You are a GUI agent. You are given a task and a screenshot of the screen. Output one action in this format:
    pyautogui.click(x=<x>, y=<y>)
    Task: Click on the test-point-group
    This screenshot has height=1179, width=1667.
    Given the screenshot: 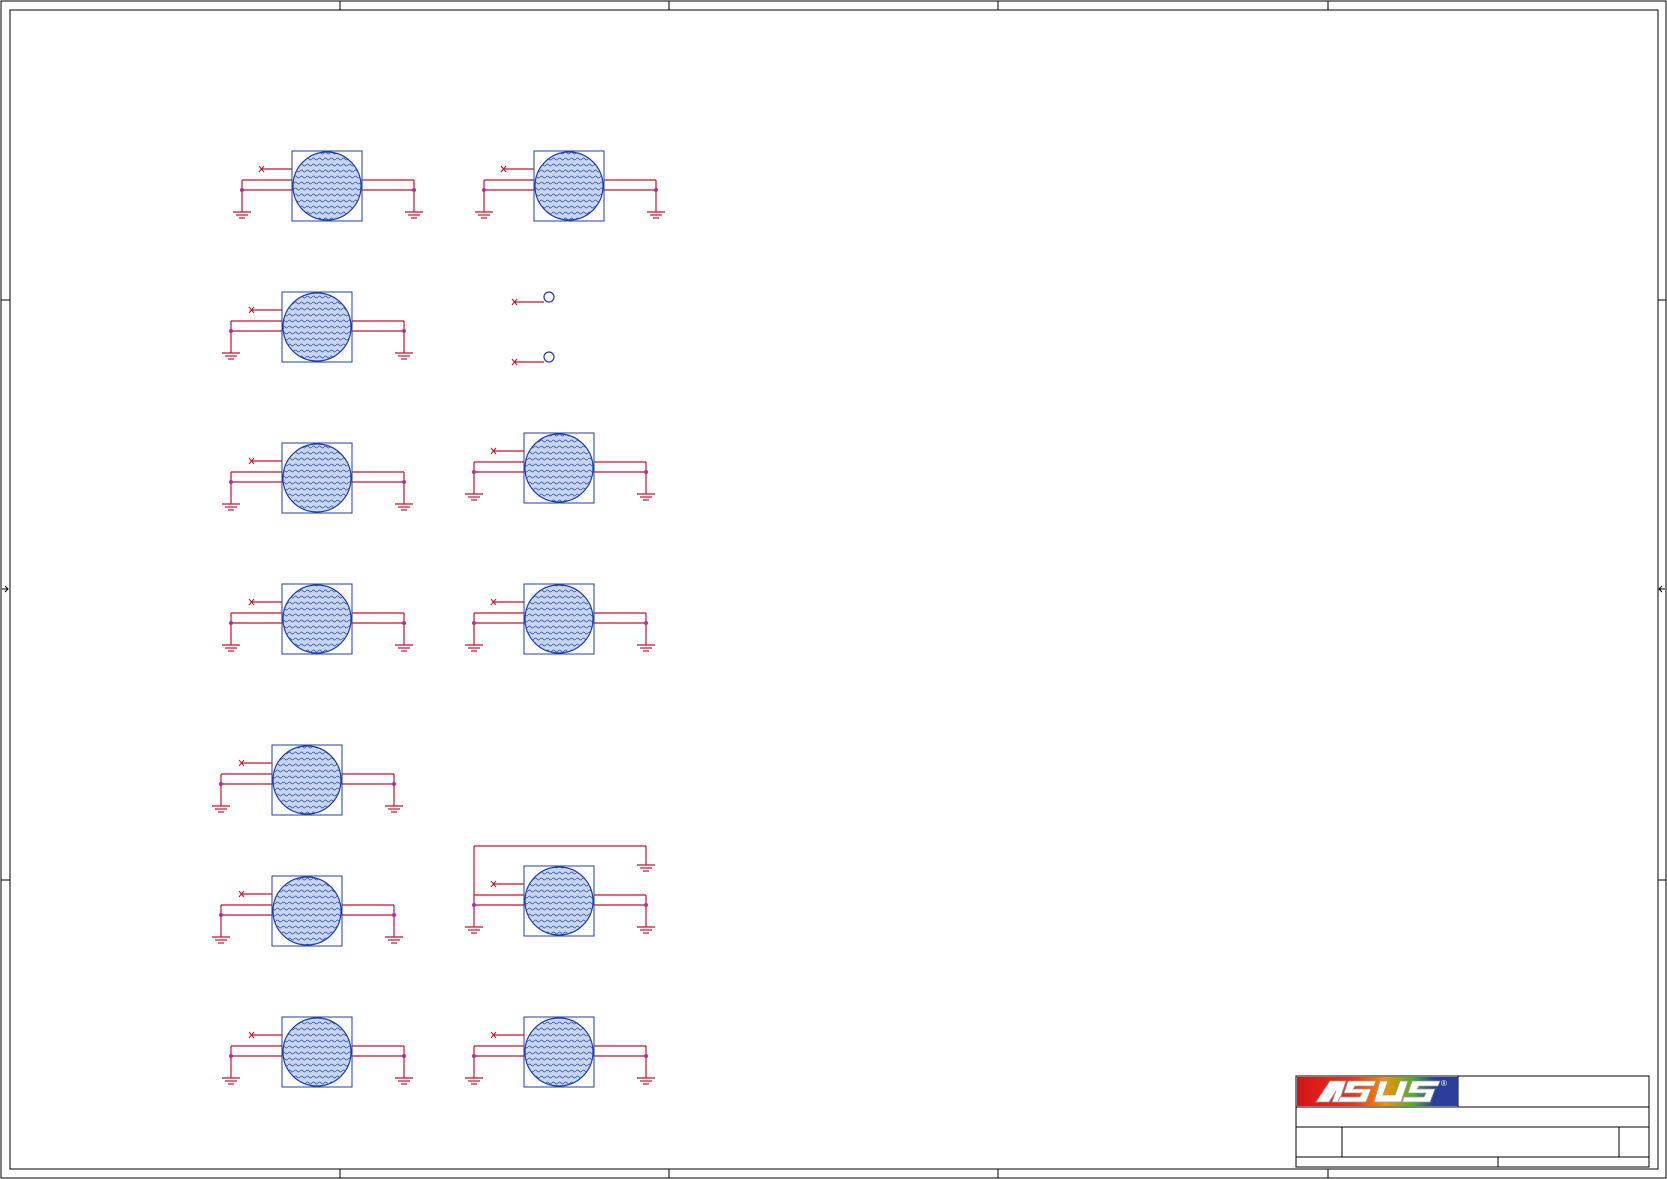 What is the action you would take?
    pyautogui.click(x=533, y=328)
    